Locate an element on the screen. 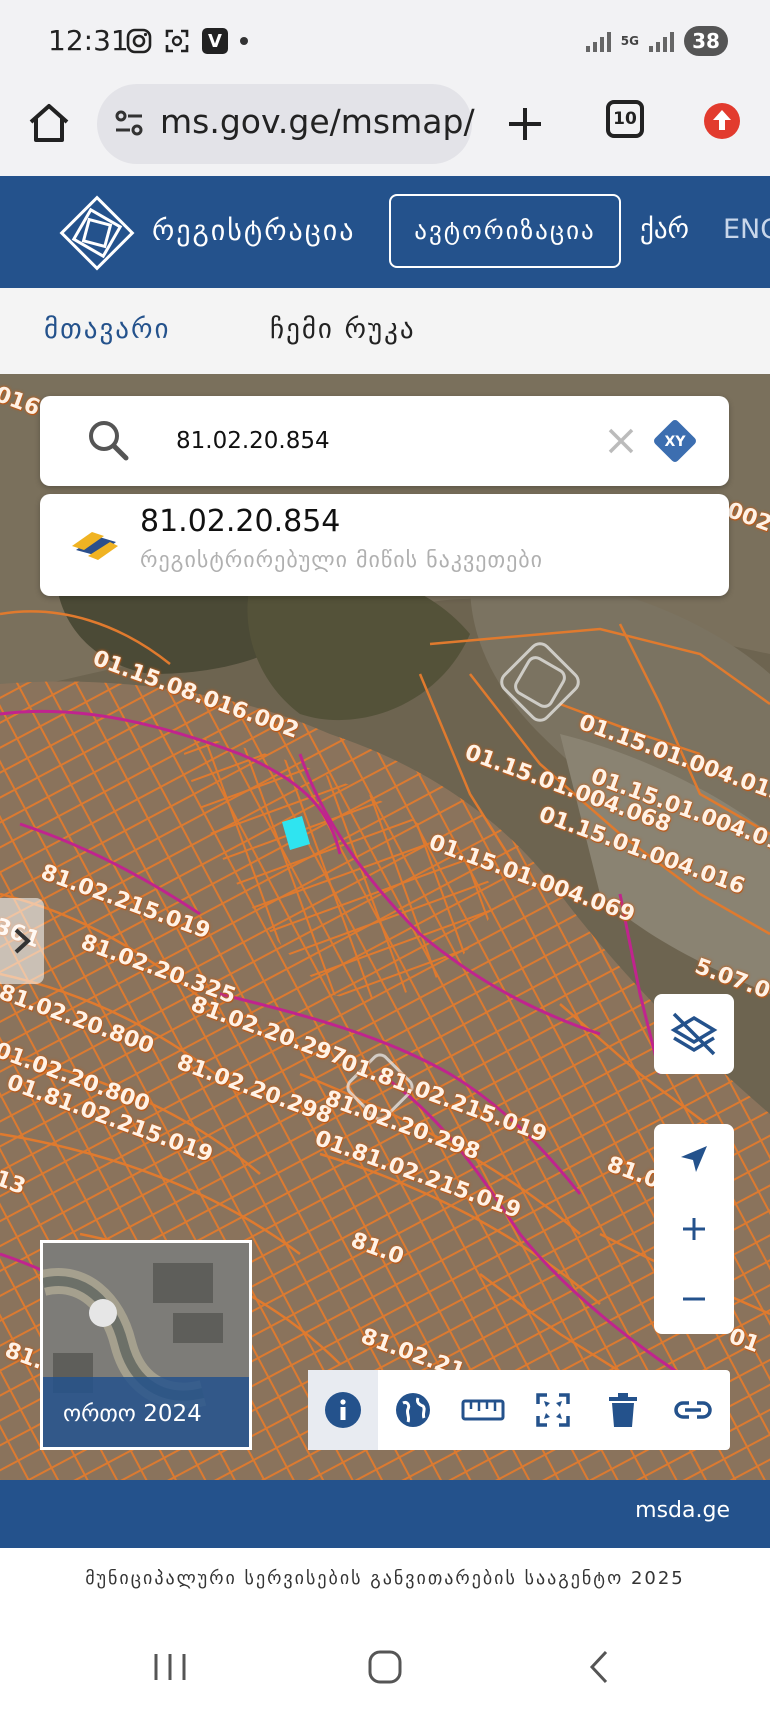  search-icon is located at coordinates (108, 440).